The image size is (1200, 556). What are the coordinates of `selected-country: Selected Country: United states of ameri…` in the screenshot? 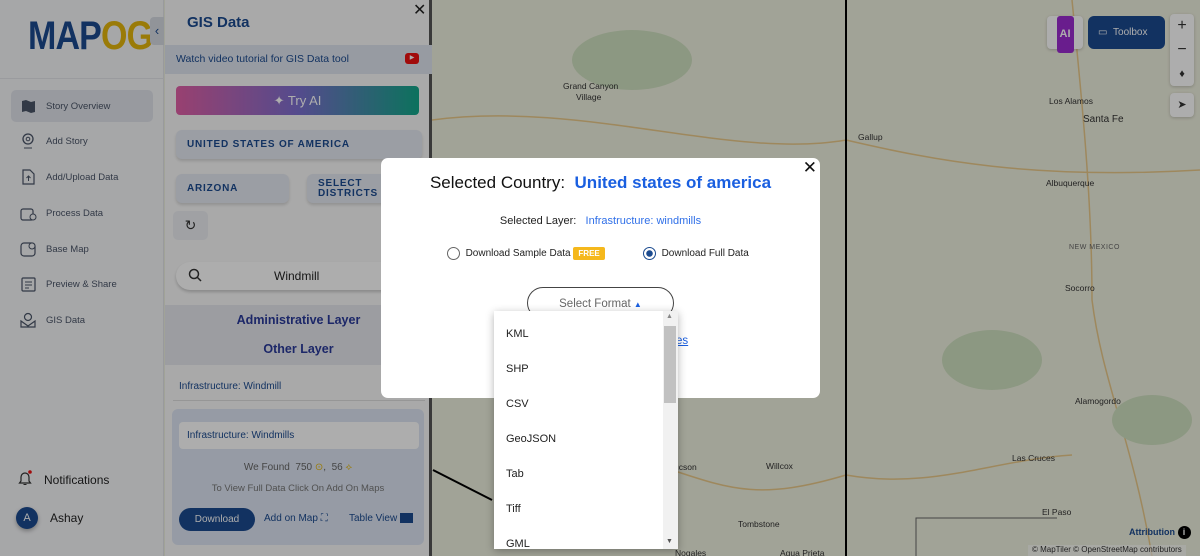 It's located at (600, 183).